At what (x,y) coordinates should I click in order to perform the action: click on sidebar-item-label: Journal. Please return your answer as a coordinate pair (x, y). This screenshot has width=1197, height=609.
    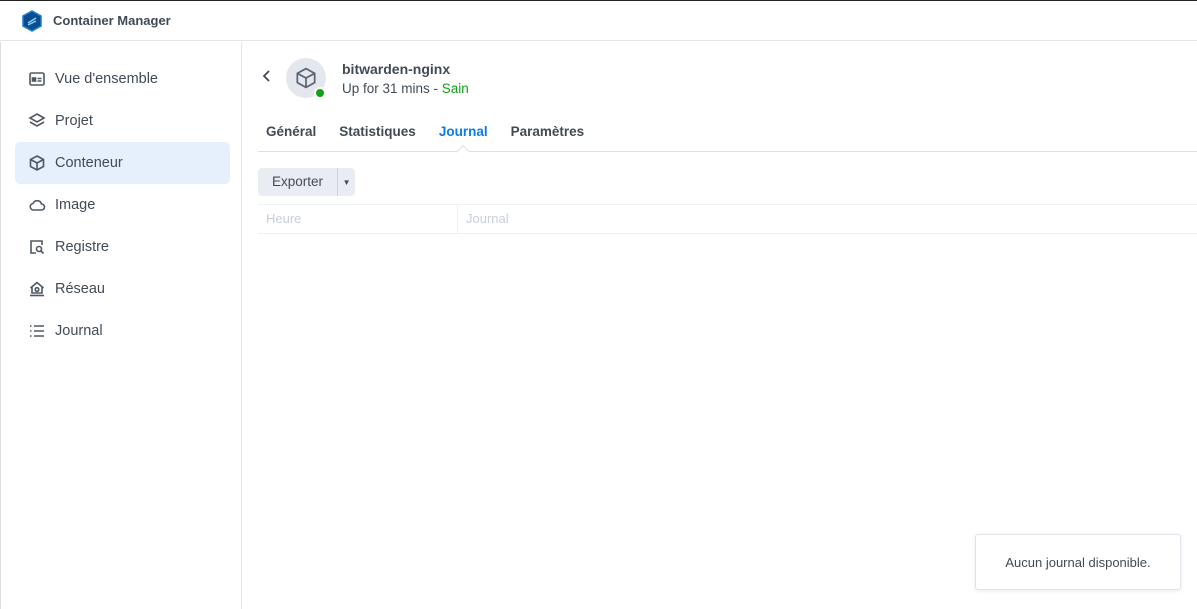
    Looking at the image, I should click on (79, 331).